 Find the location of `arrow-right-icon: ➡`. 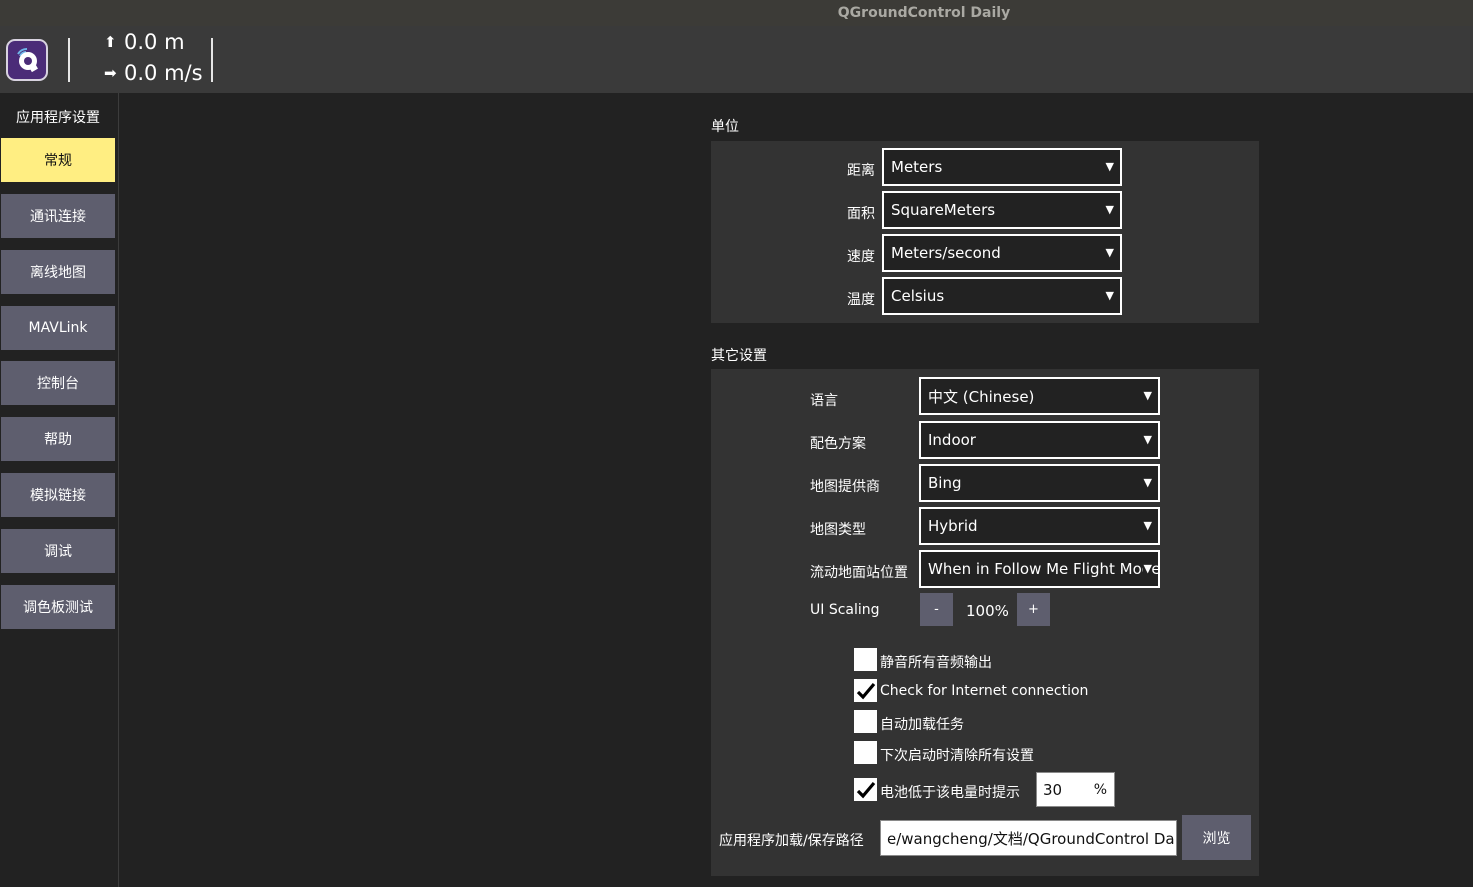

arrow-right-icon: ➡ is located at coordinates (110, 73).